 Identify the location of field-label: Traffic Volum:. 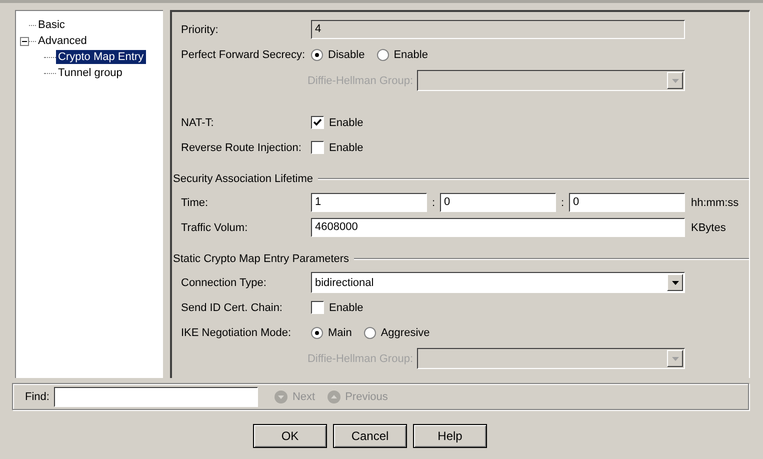
(215, 228).